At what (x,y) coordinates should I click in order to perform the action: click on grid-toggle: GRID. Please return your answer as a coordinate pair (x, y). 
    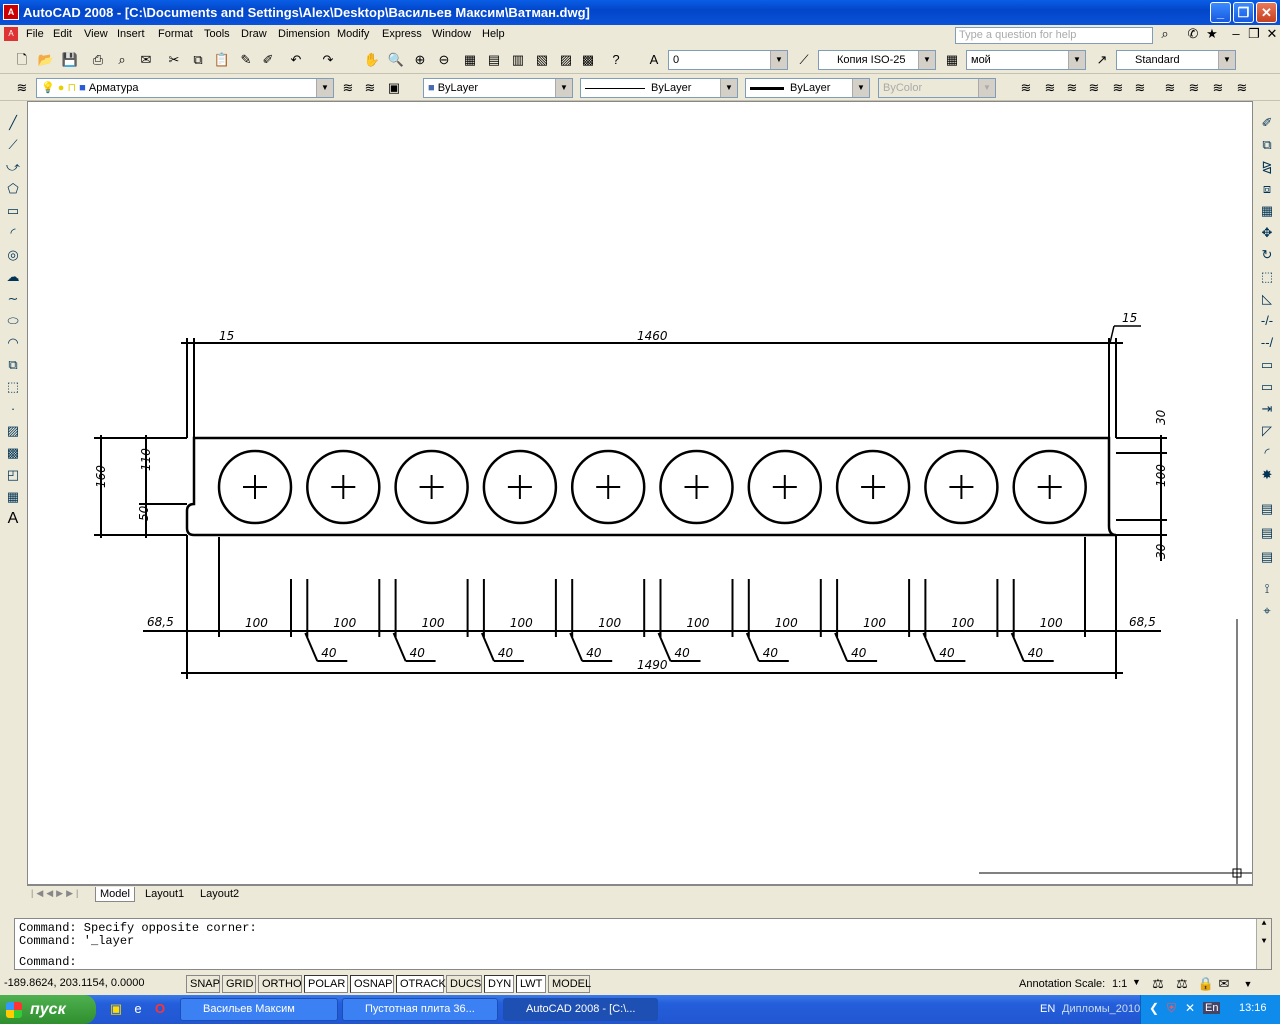
    Looking at the image, I should click on (239, 984).